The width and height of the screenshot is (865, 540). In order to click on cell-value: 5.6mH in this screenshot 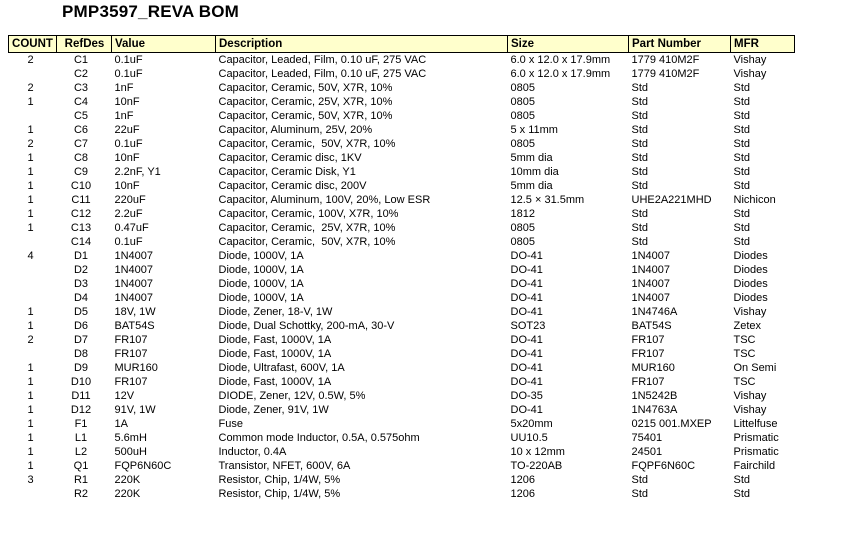, I will do `click(130, 438)`.